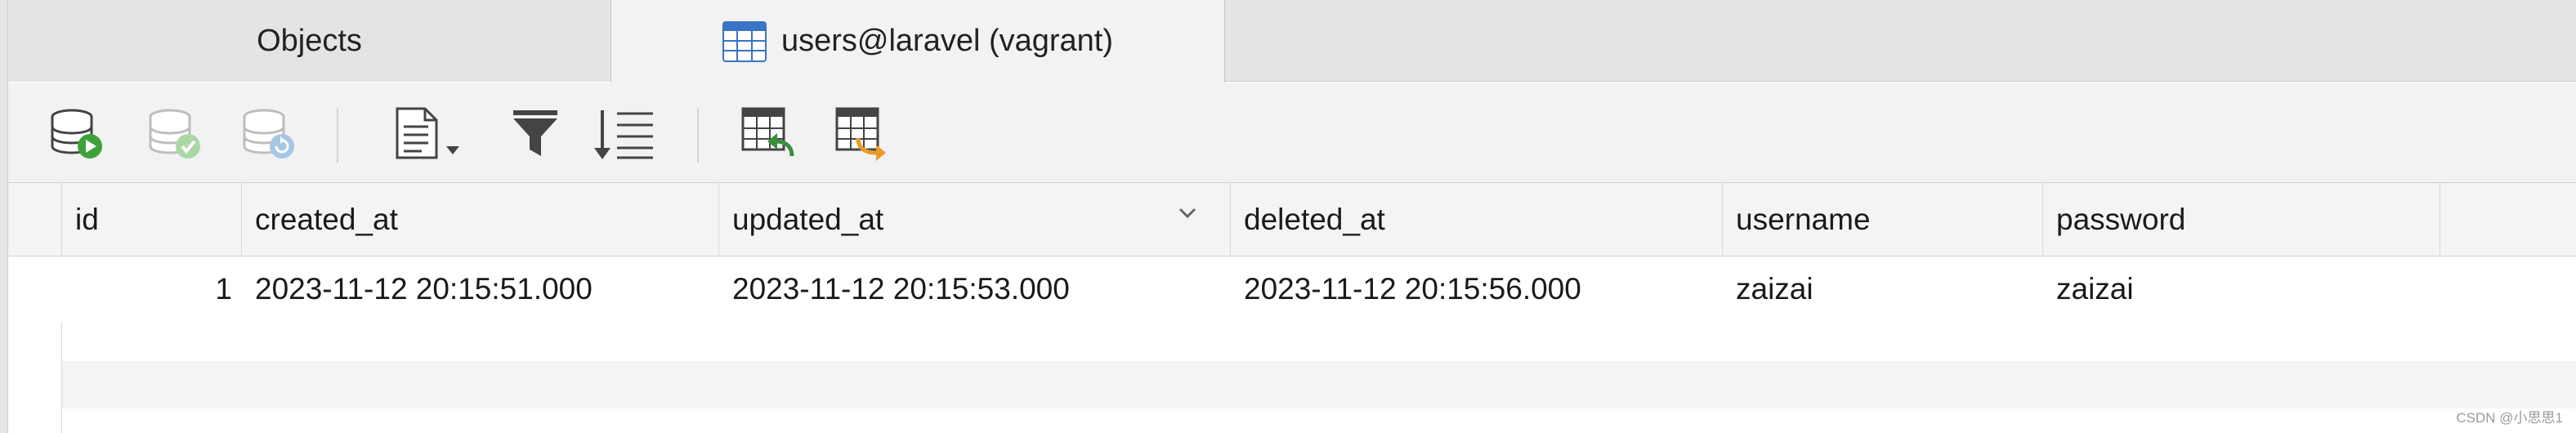 This screenshot has height=433, width=2576. I want to click on table-import-icon, so click(768, 136).